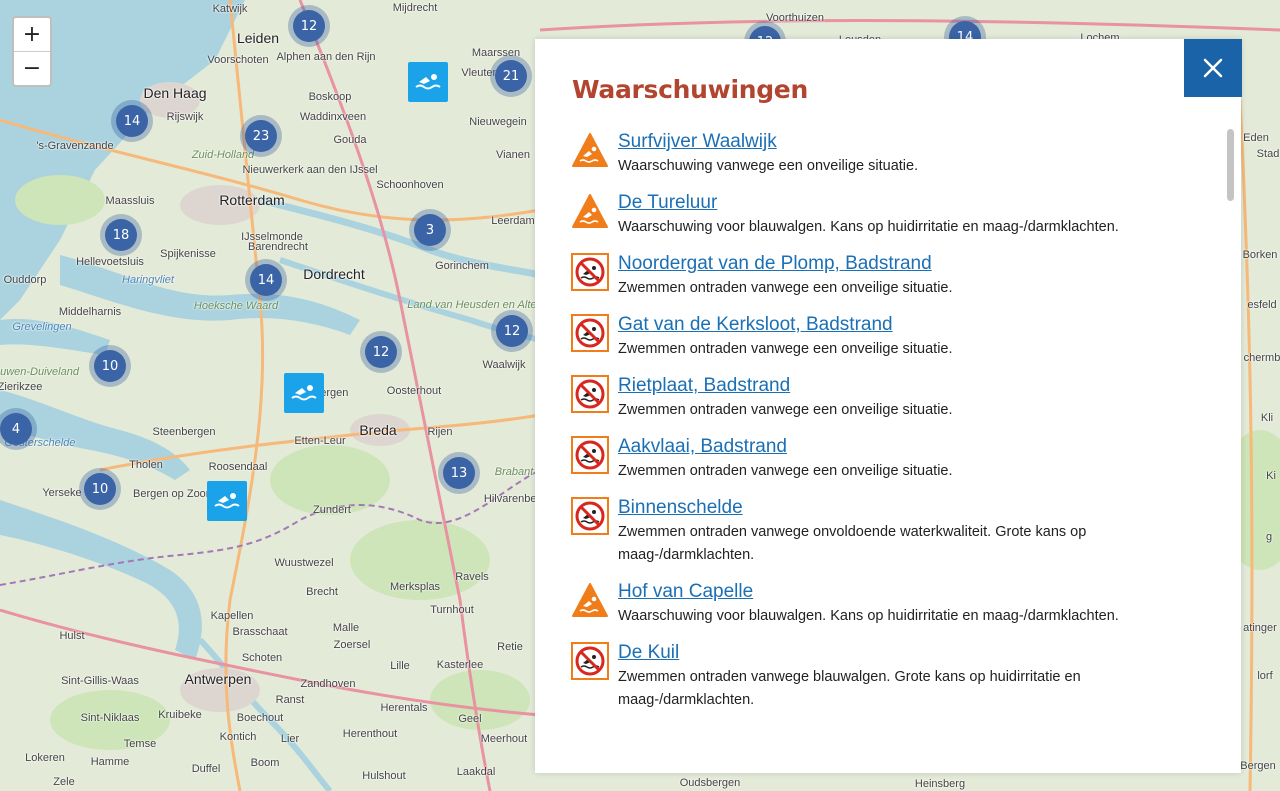 This screenshot has height=791, width=1280. Describe the element at coordinates (110, 262) in the screenshot. I see `place-label: Hellevoetsluis` at that location.